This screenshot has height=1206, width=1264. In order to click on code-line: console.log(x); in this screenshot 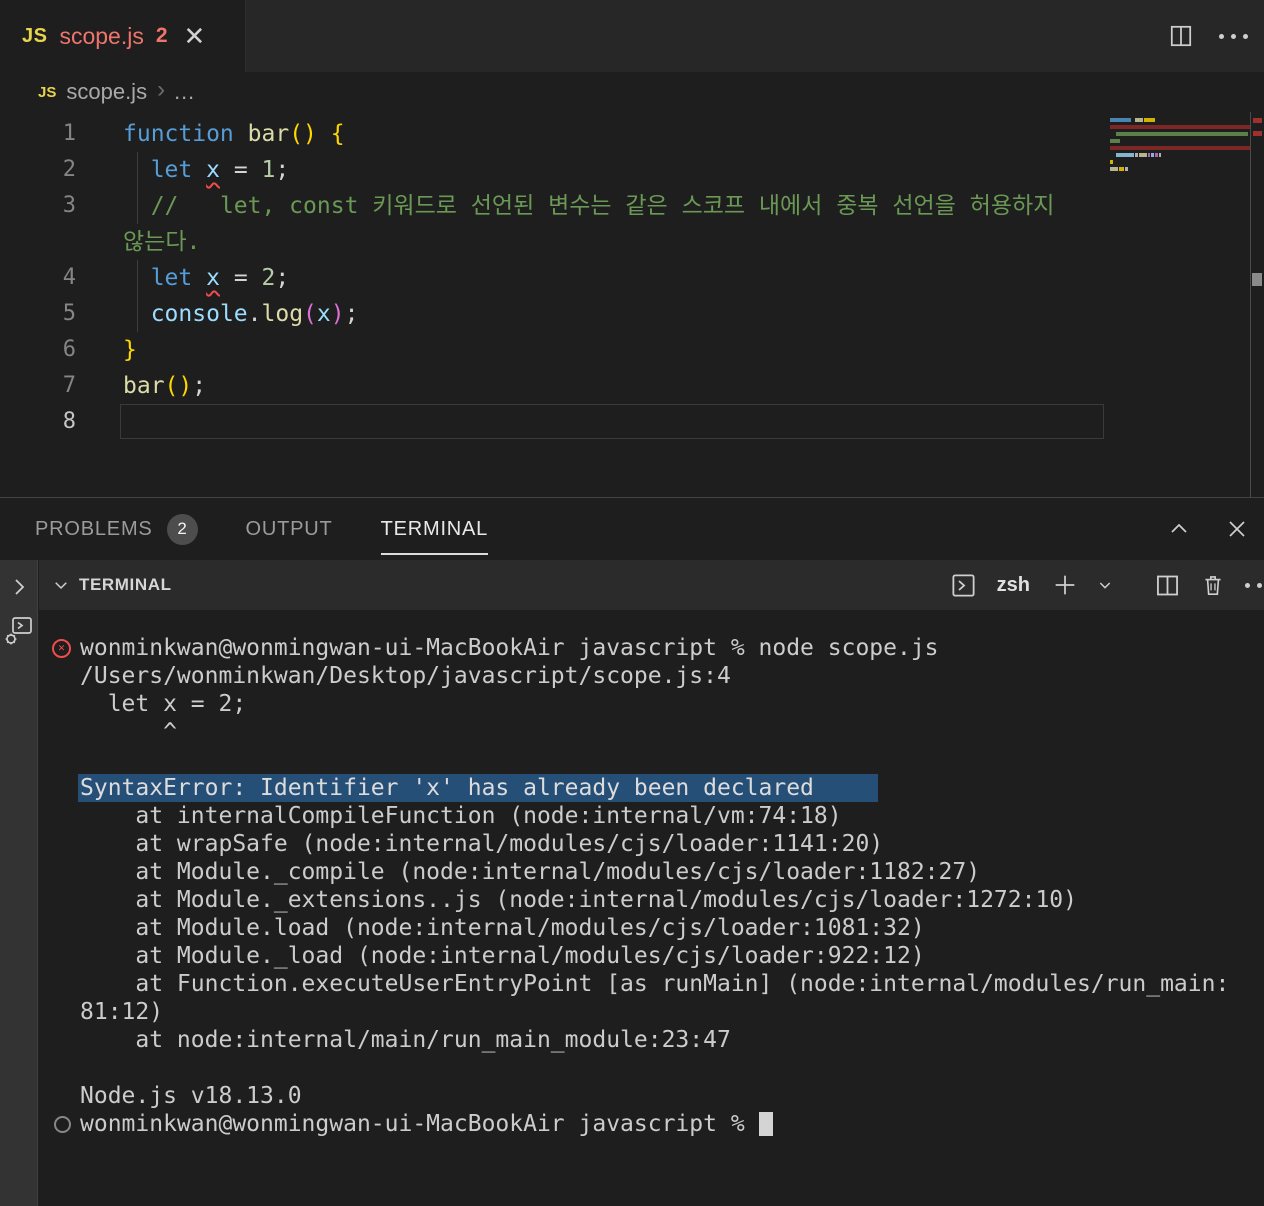, I will do `click(693, 314)`.